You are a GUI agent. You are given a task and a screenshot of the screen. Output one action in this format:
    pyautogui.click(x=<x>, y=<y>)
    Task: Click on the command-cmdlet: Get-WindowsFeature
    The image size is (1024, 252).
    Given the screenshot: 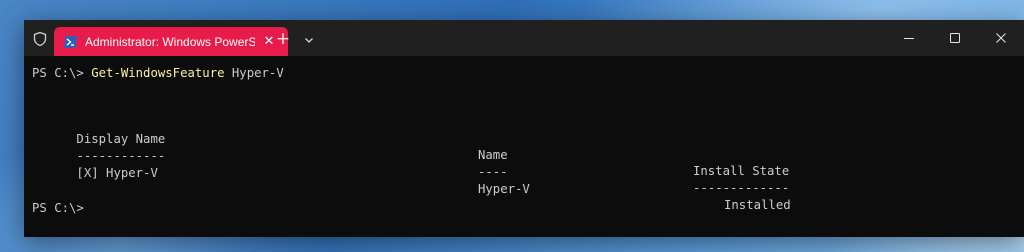 What is the action you would take?
    pyautogui.click(x=158, y=73)
    